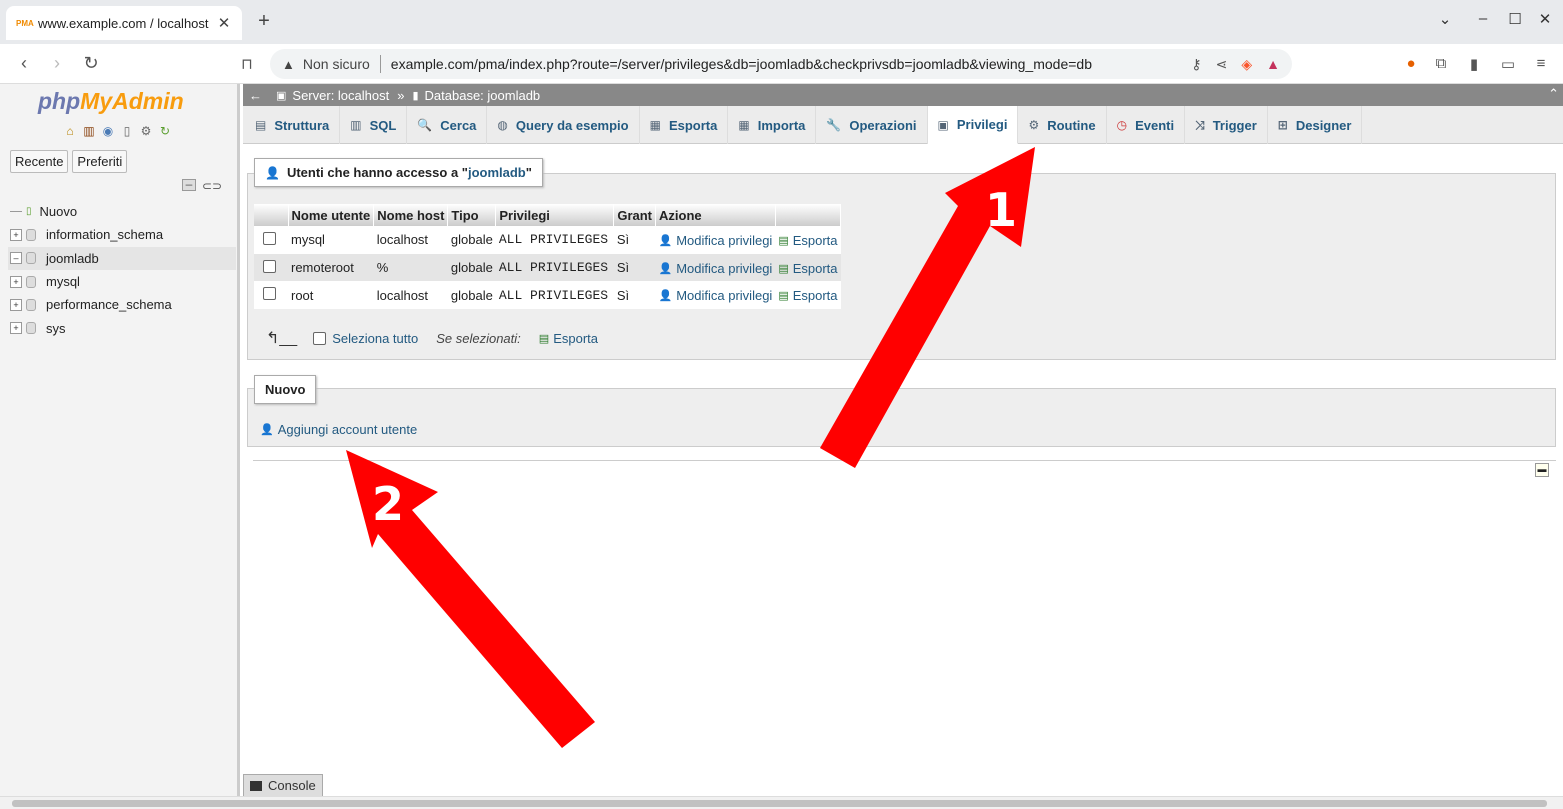  I want to click on cell-grant: Sì, so click(634, 295).